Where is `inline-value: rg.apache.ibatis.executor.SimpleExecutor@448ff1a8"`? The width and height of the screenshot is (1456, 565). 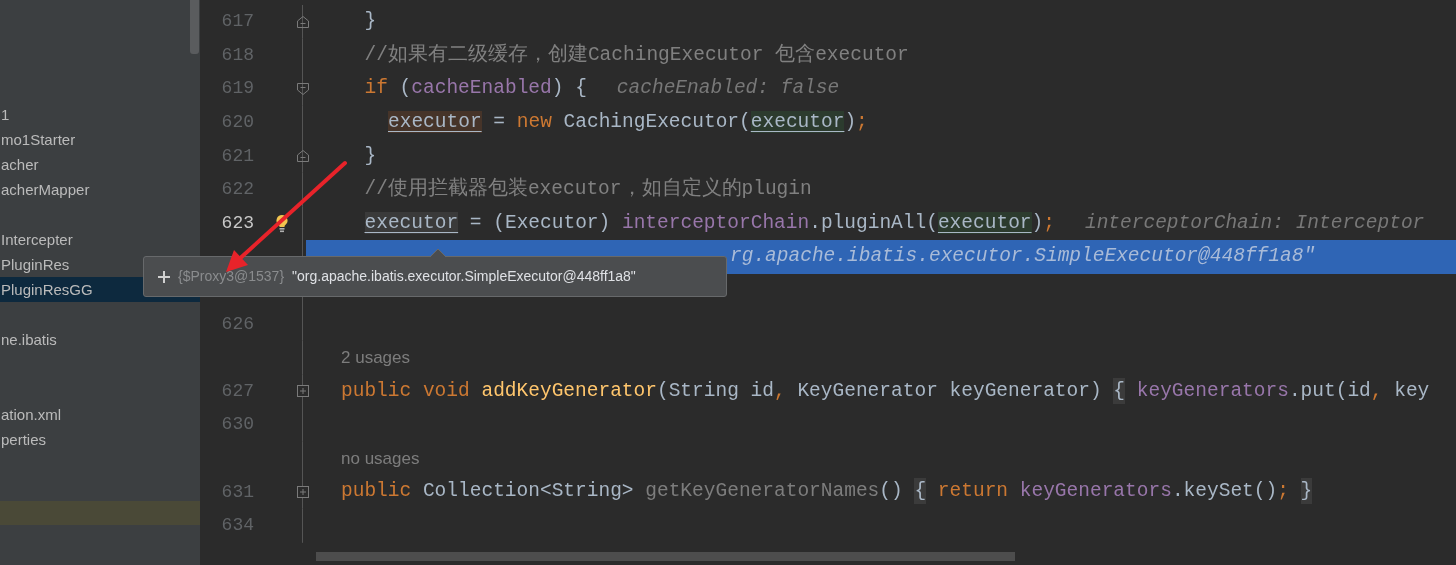
inline-value: rg.apache.ibatis.executor.SimpleExecutor@448ff1a8" is located at coordinates (1023, 257).